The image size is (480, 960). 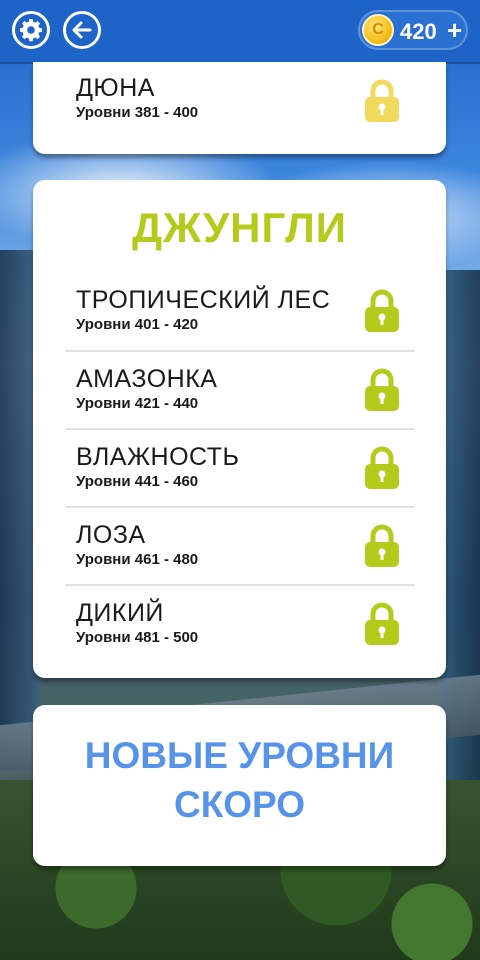 What do you see at coordinates (239, 780) in the screenshot?
I see `coming-soon-text: НОВЫЕ УРОВНИ СКОРО` at bounding box center [239, 780].